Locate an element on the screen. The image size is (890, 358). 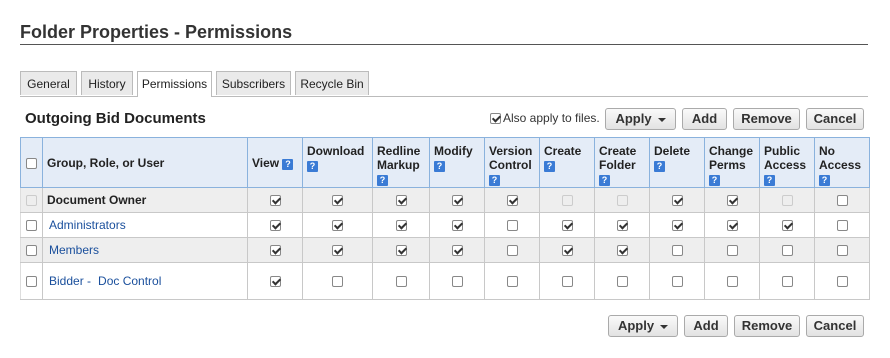
apply-button-bottom: Apply is located at coordinates (643, 326).